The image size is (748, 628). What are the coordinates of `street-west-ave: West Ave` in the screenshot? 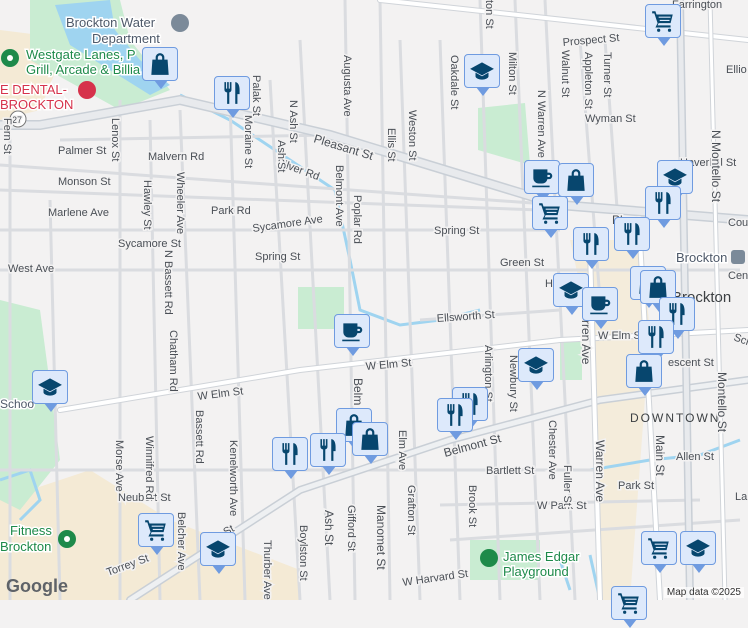 It's located at (31, 269).